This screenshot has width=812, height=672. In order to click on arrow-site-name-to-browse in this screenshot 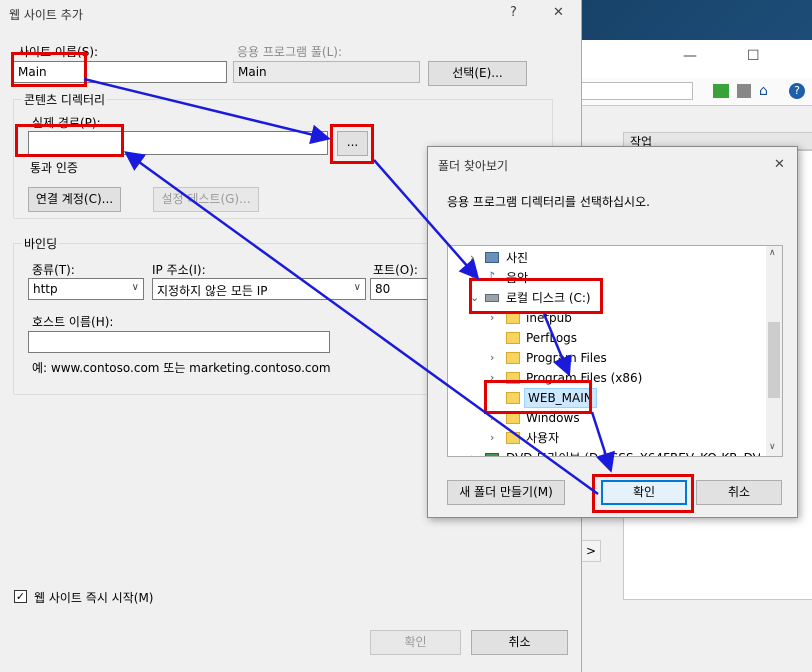, I will do `click(207, 111)`.